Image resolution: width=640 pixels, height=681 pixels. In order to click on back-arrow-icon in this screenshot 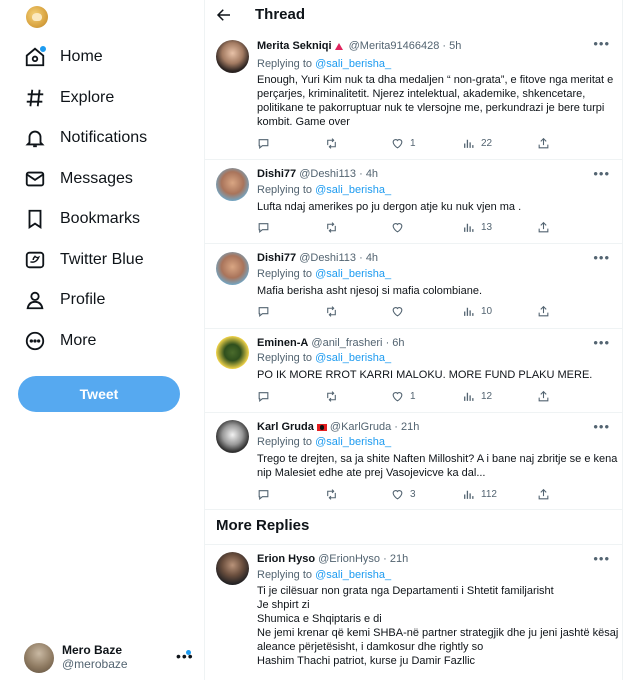, I will do `click(224, 15)`.